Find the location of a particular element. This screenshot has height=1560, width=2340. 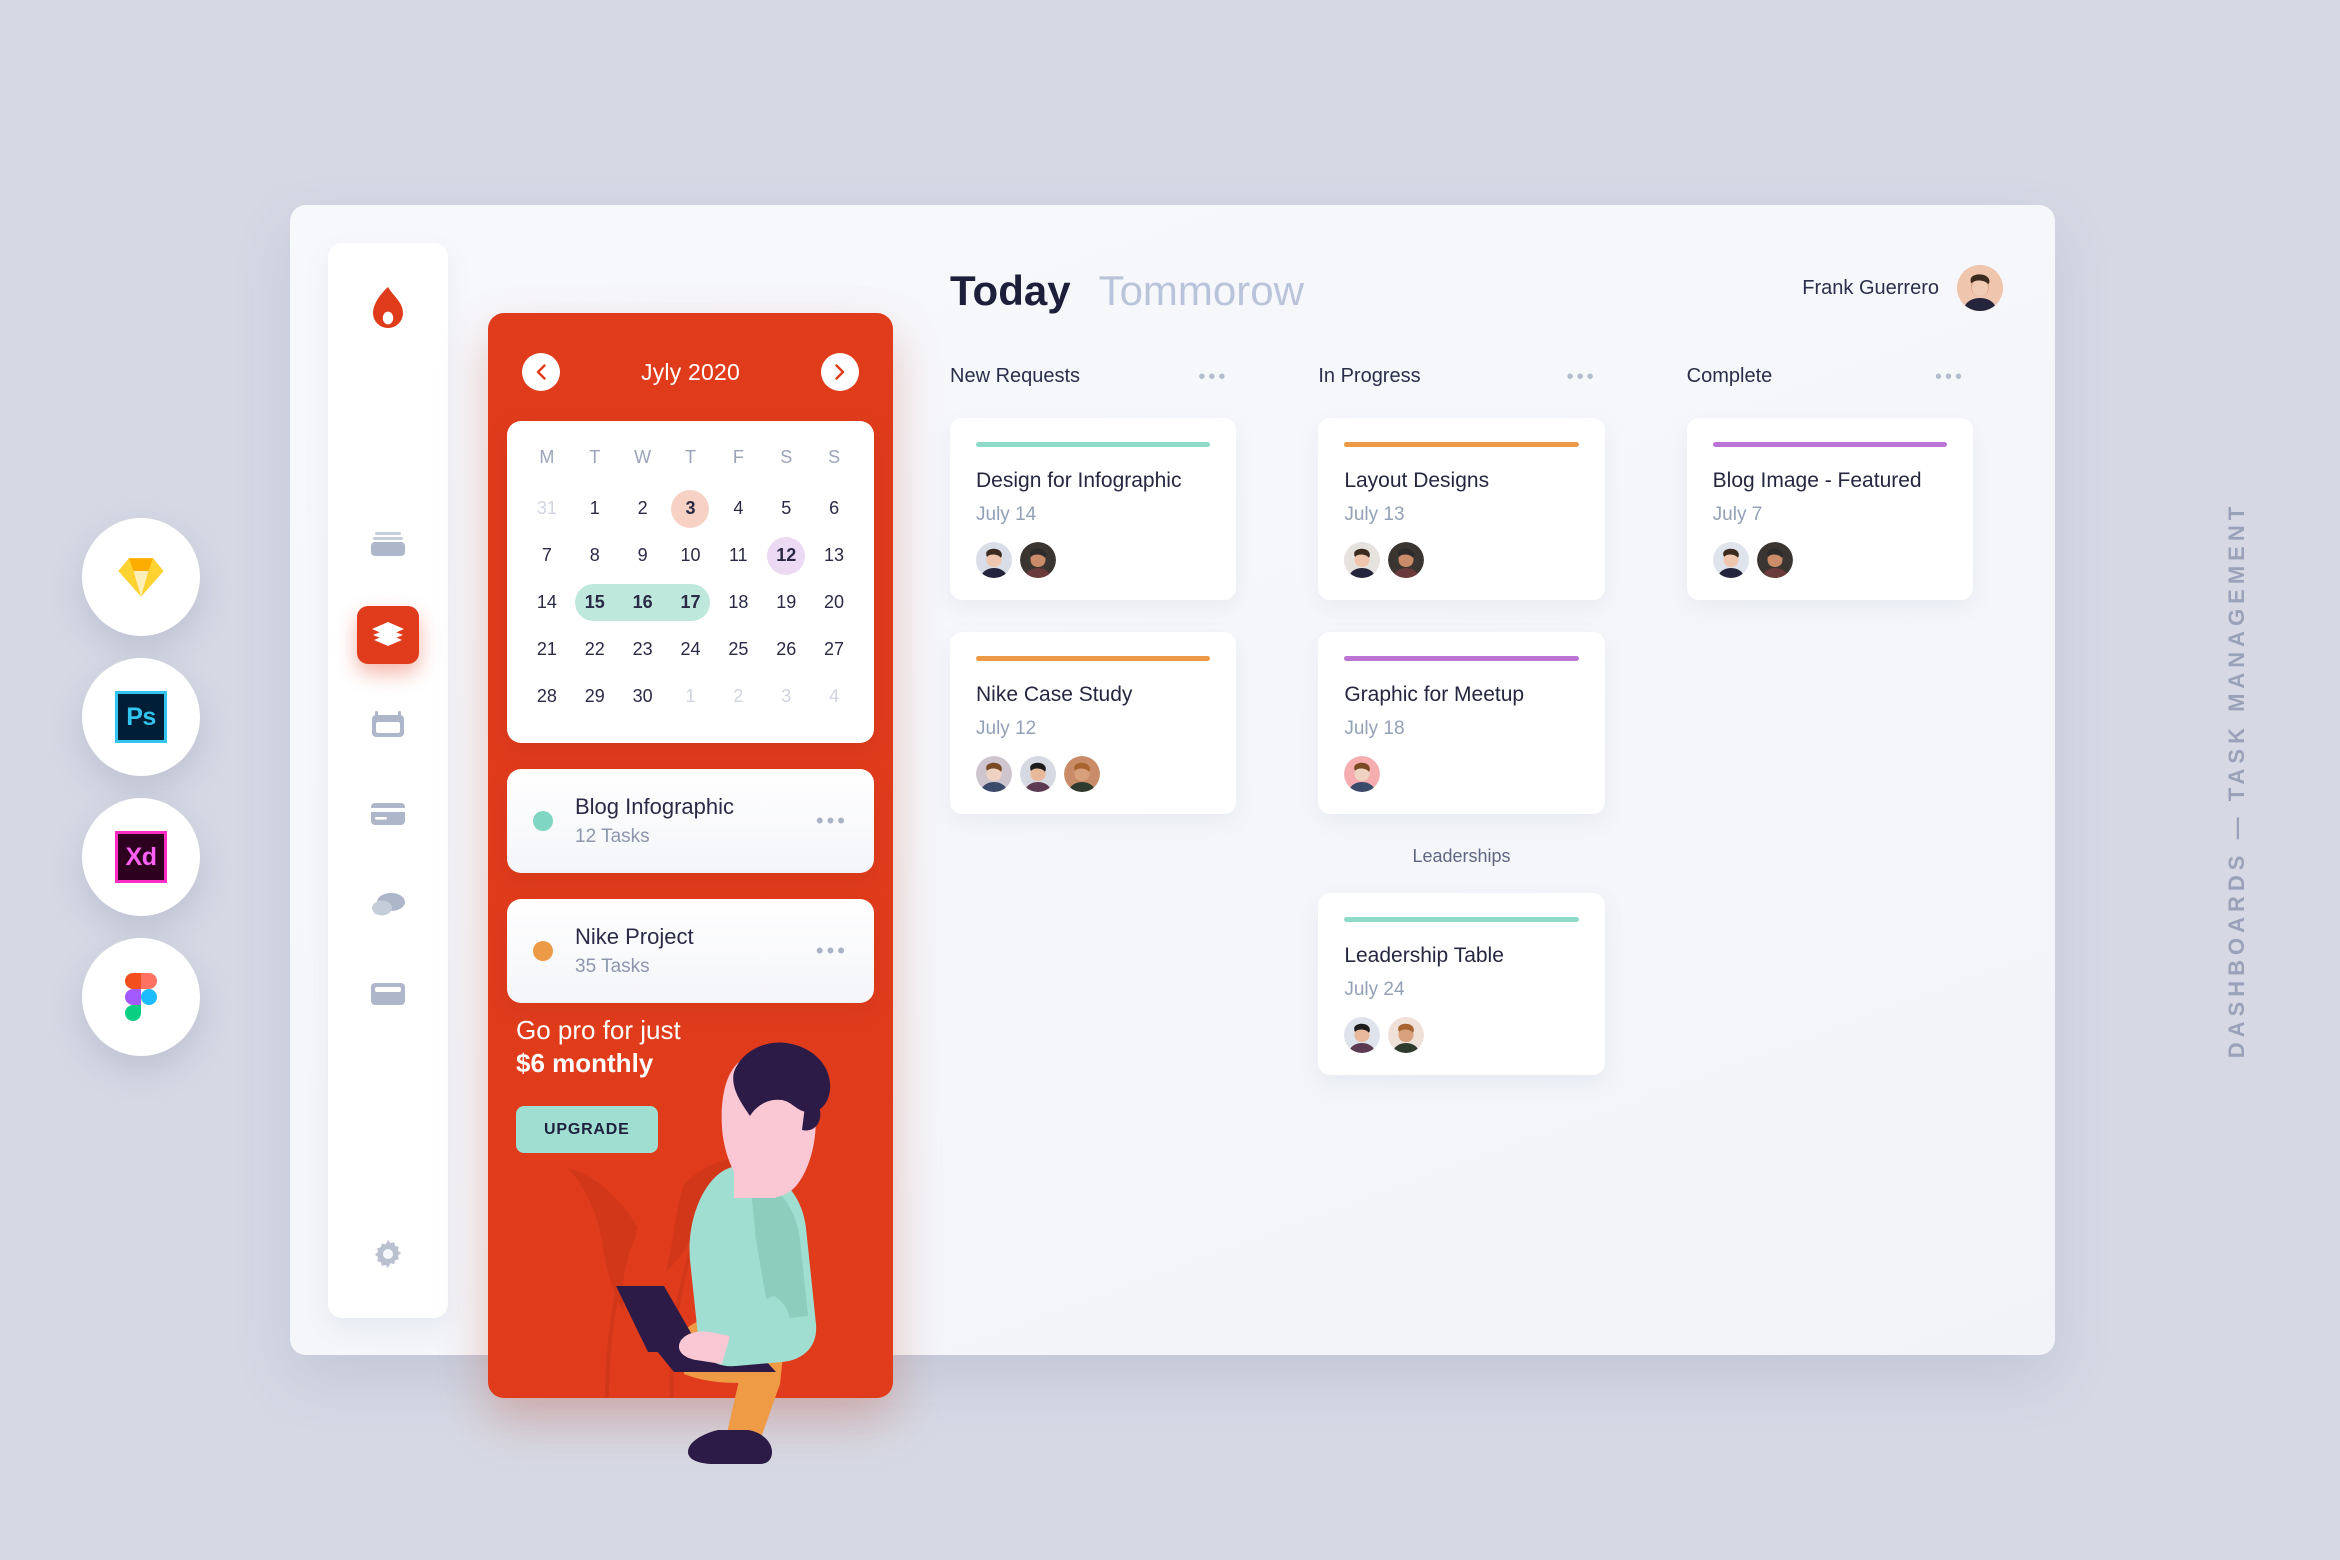

calendar-day: 22 is located at coordinates (595, 649).